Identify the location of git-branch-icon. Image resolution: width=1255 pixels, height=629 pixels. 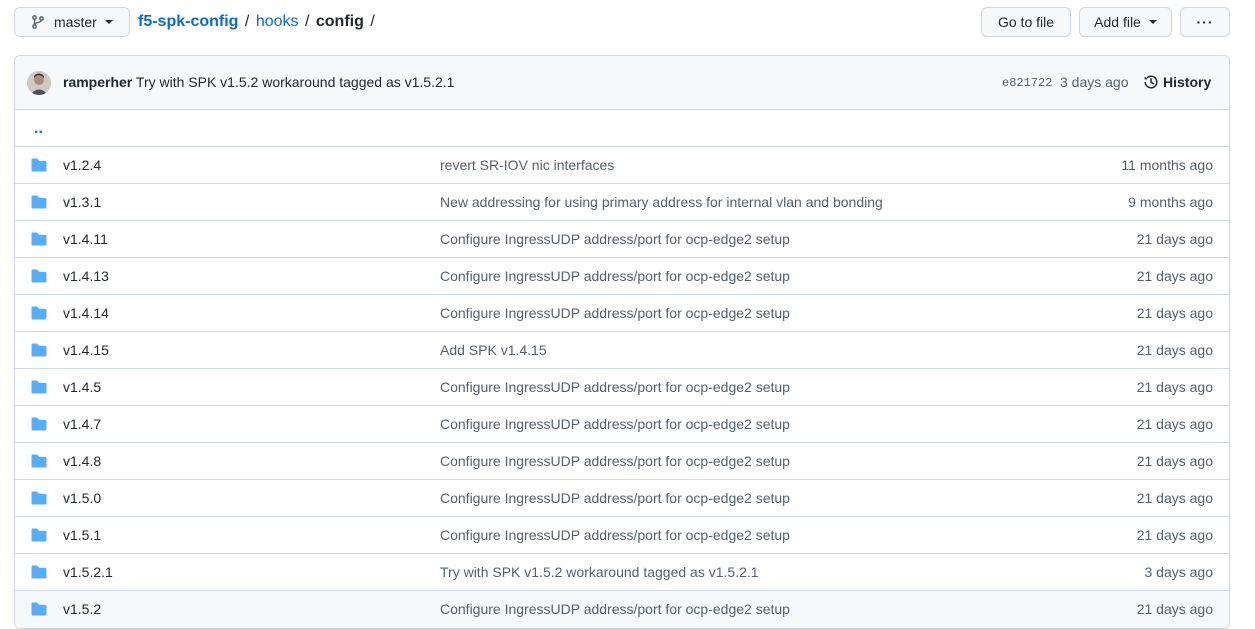
(38, 22).